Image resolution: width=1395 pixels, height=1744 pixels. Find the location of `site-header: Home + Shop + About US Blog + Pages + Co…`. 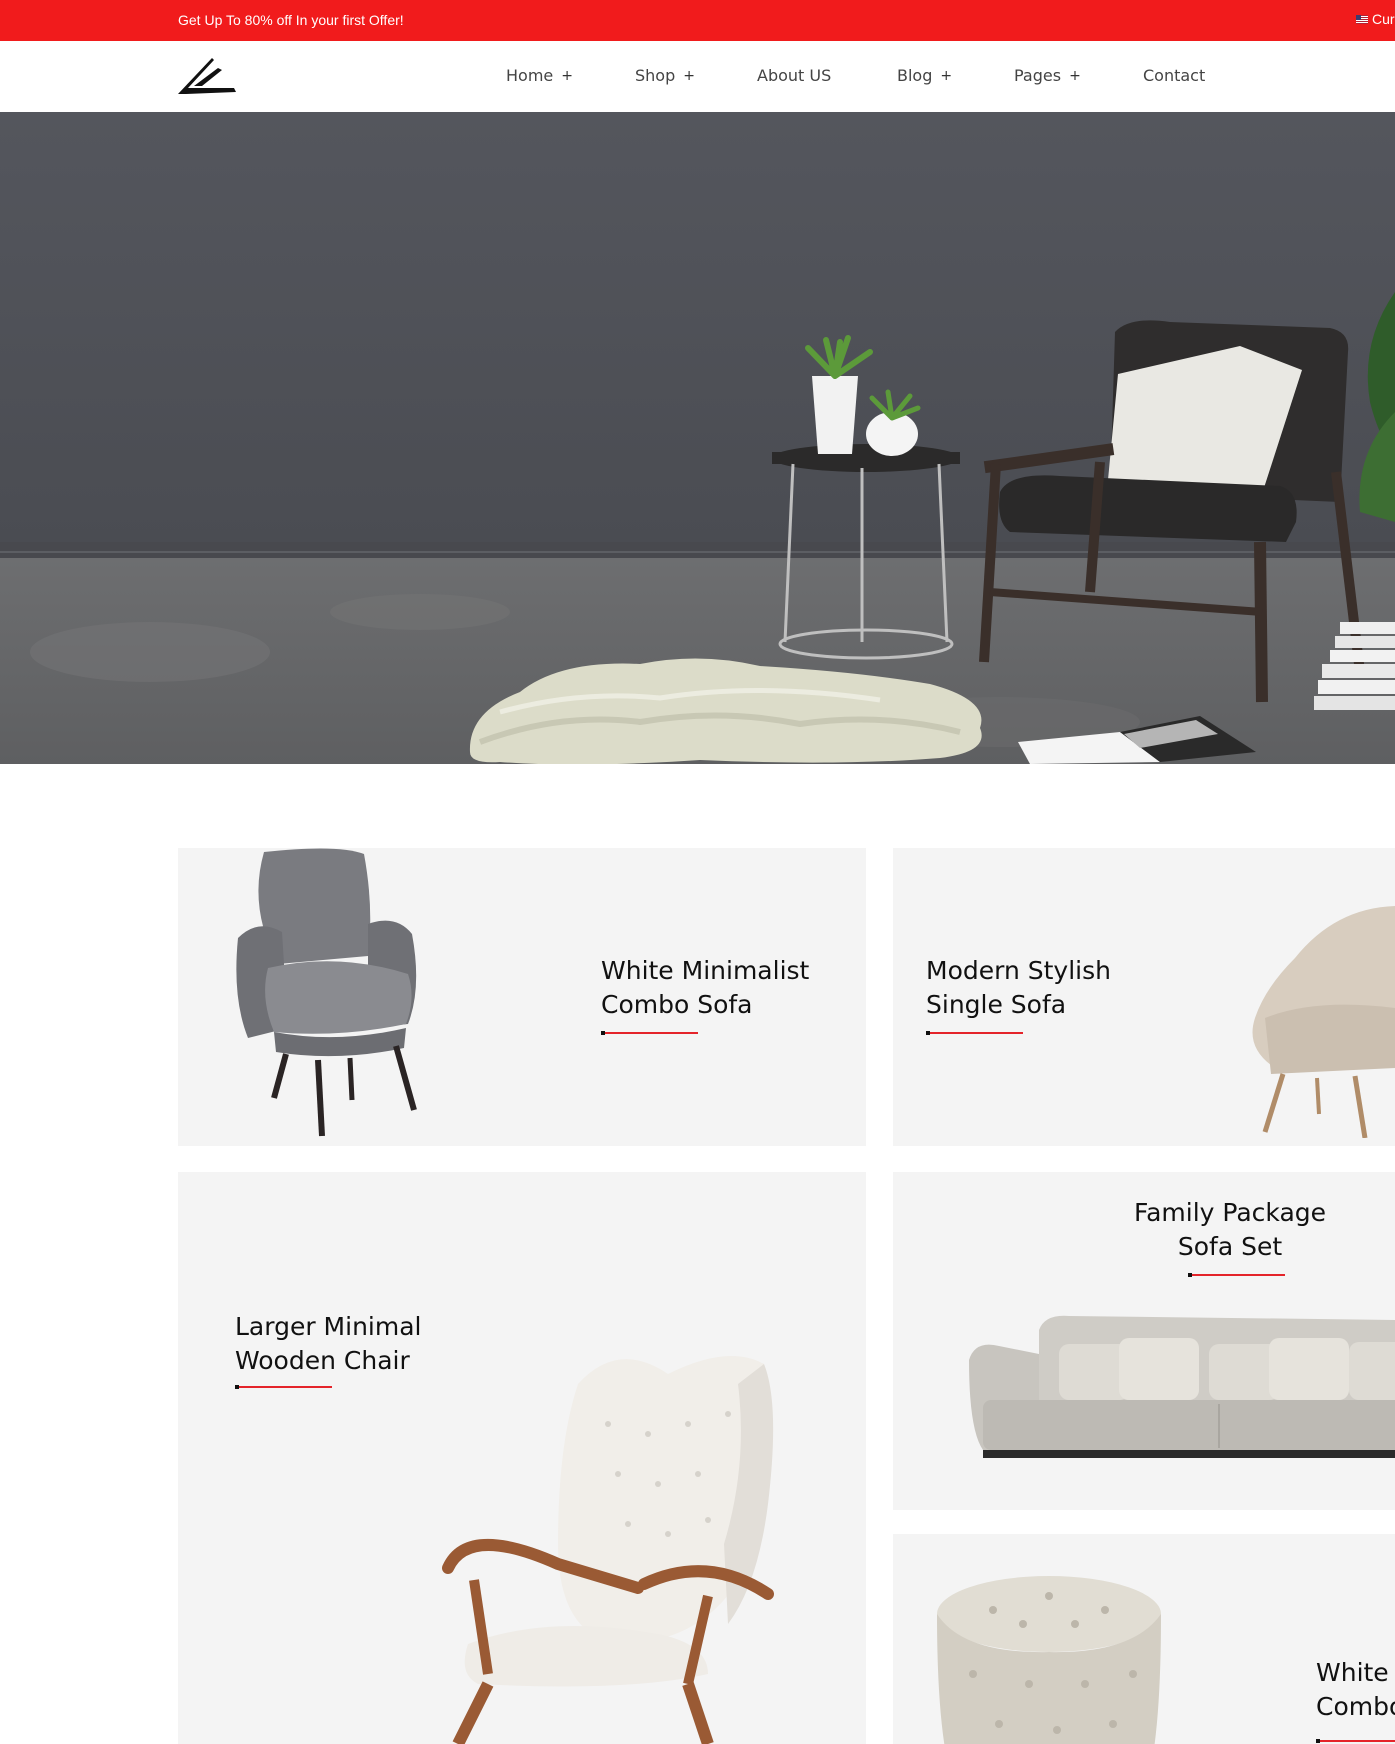

site-header: Home + Shop + About US Blog + Pages + Co… is located at coordinates (697, 76).